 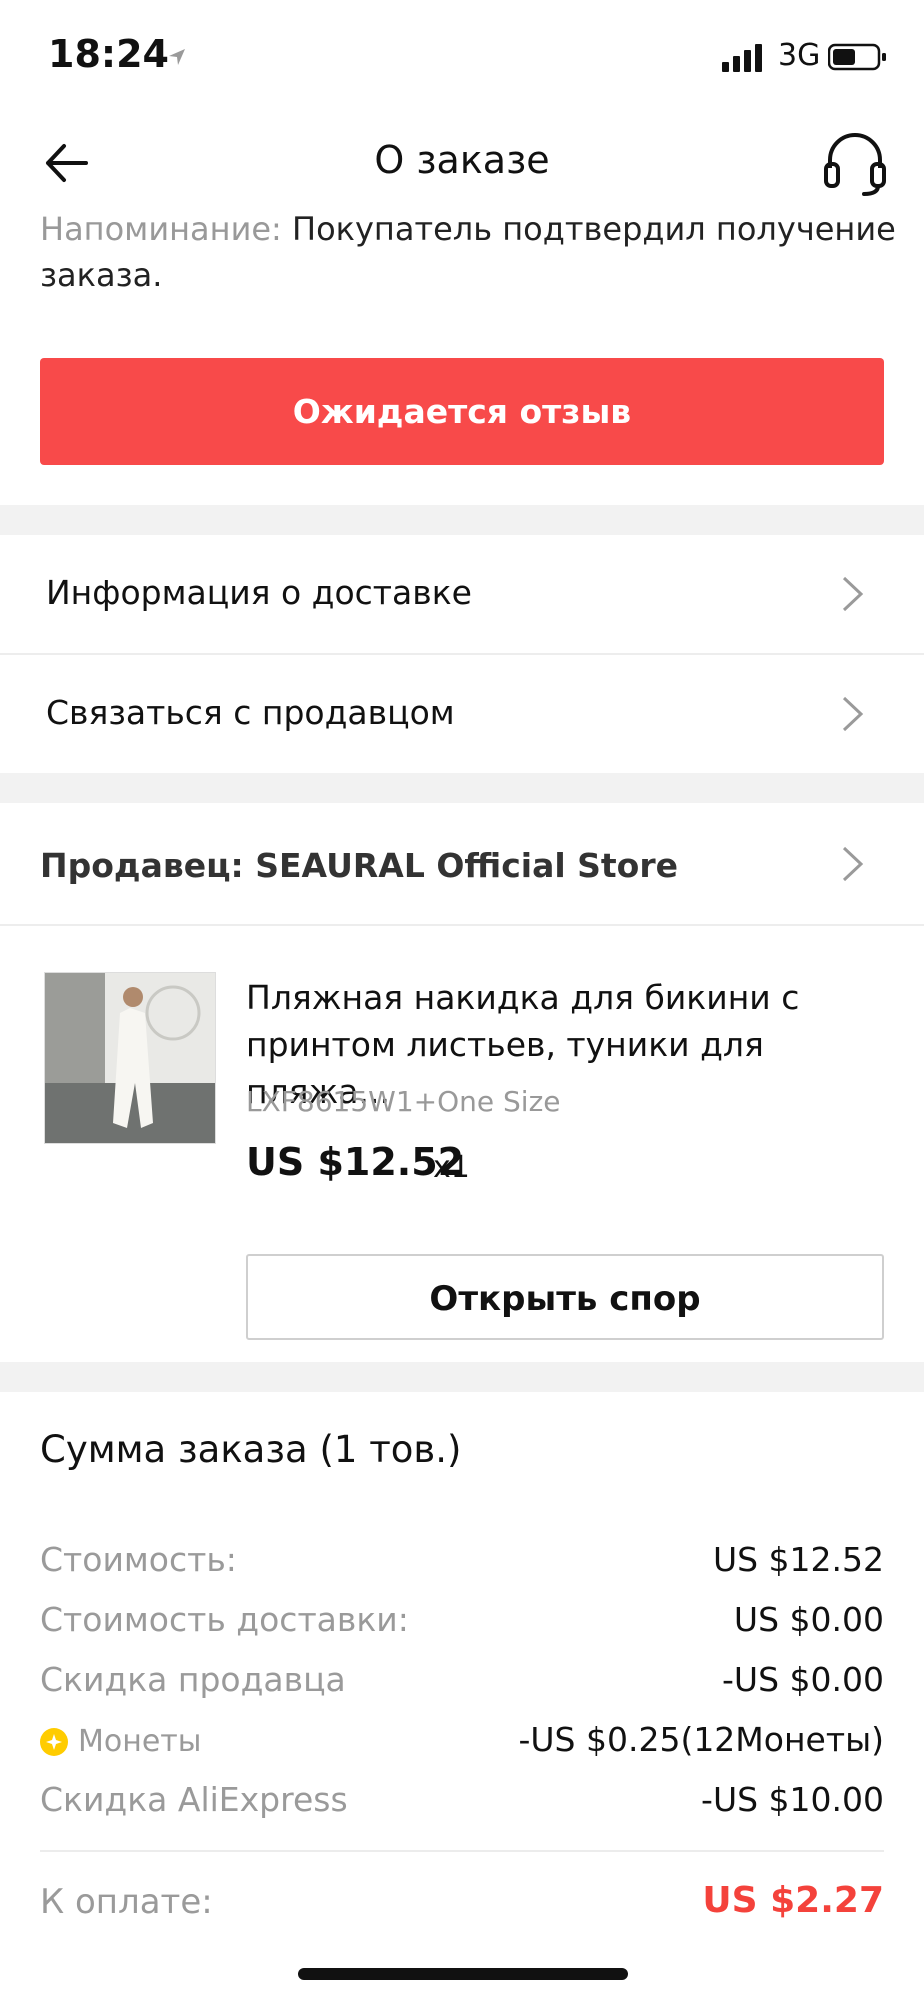 I want to click on contact-seller-label: Связаться с продавцом, so click(x=250, y=712).